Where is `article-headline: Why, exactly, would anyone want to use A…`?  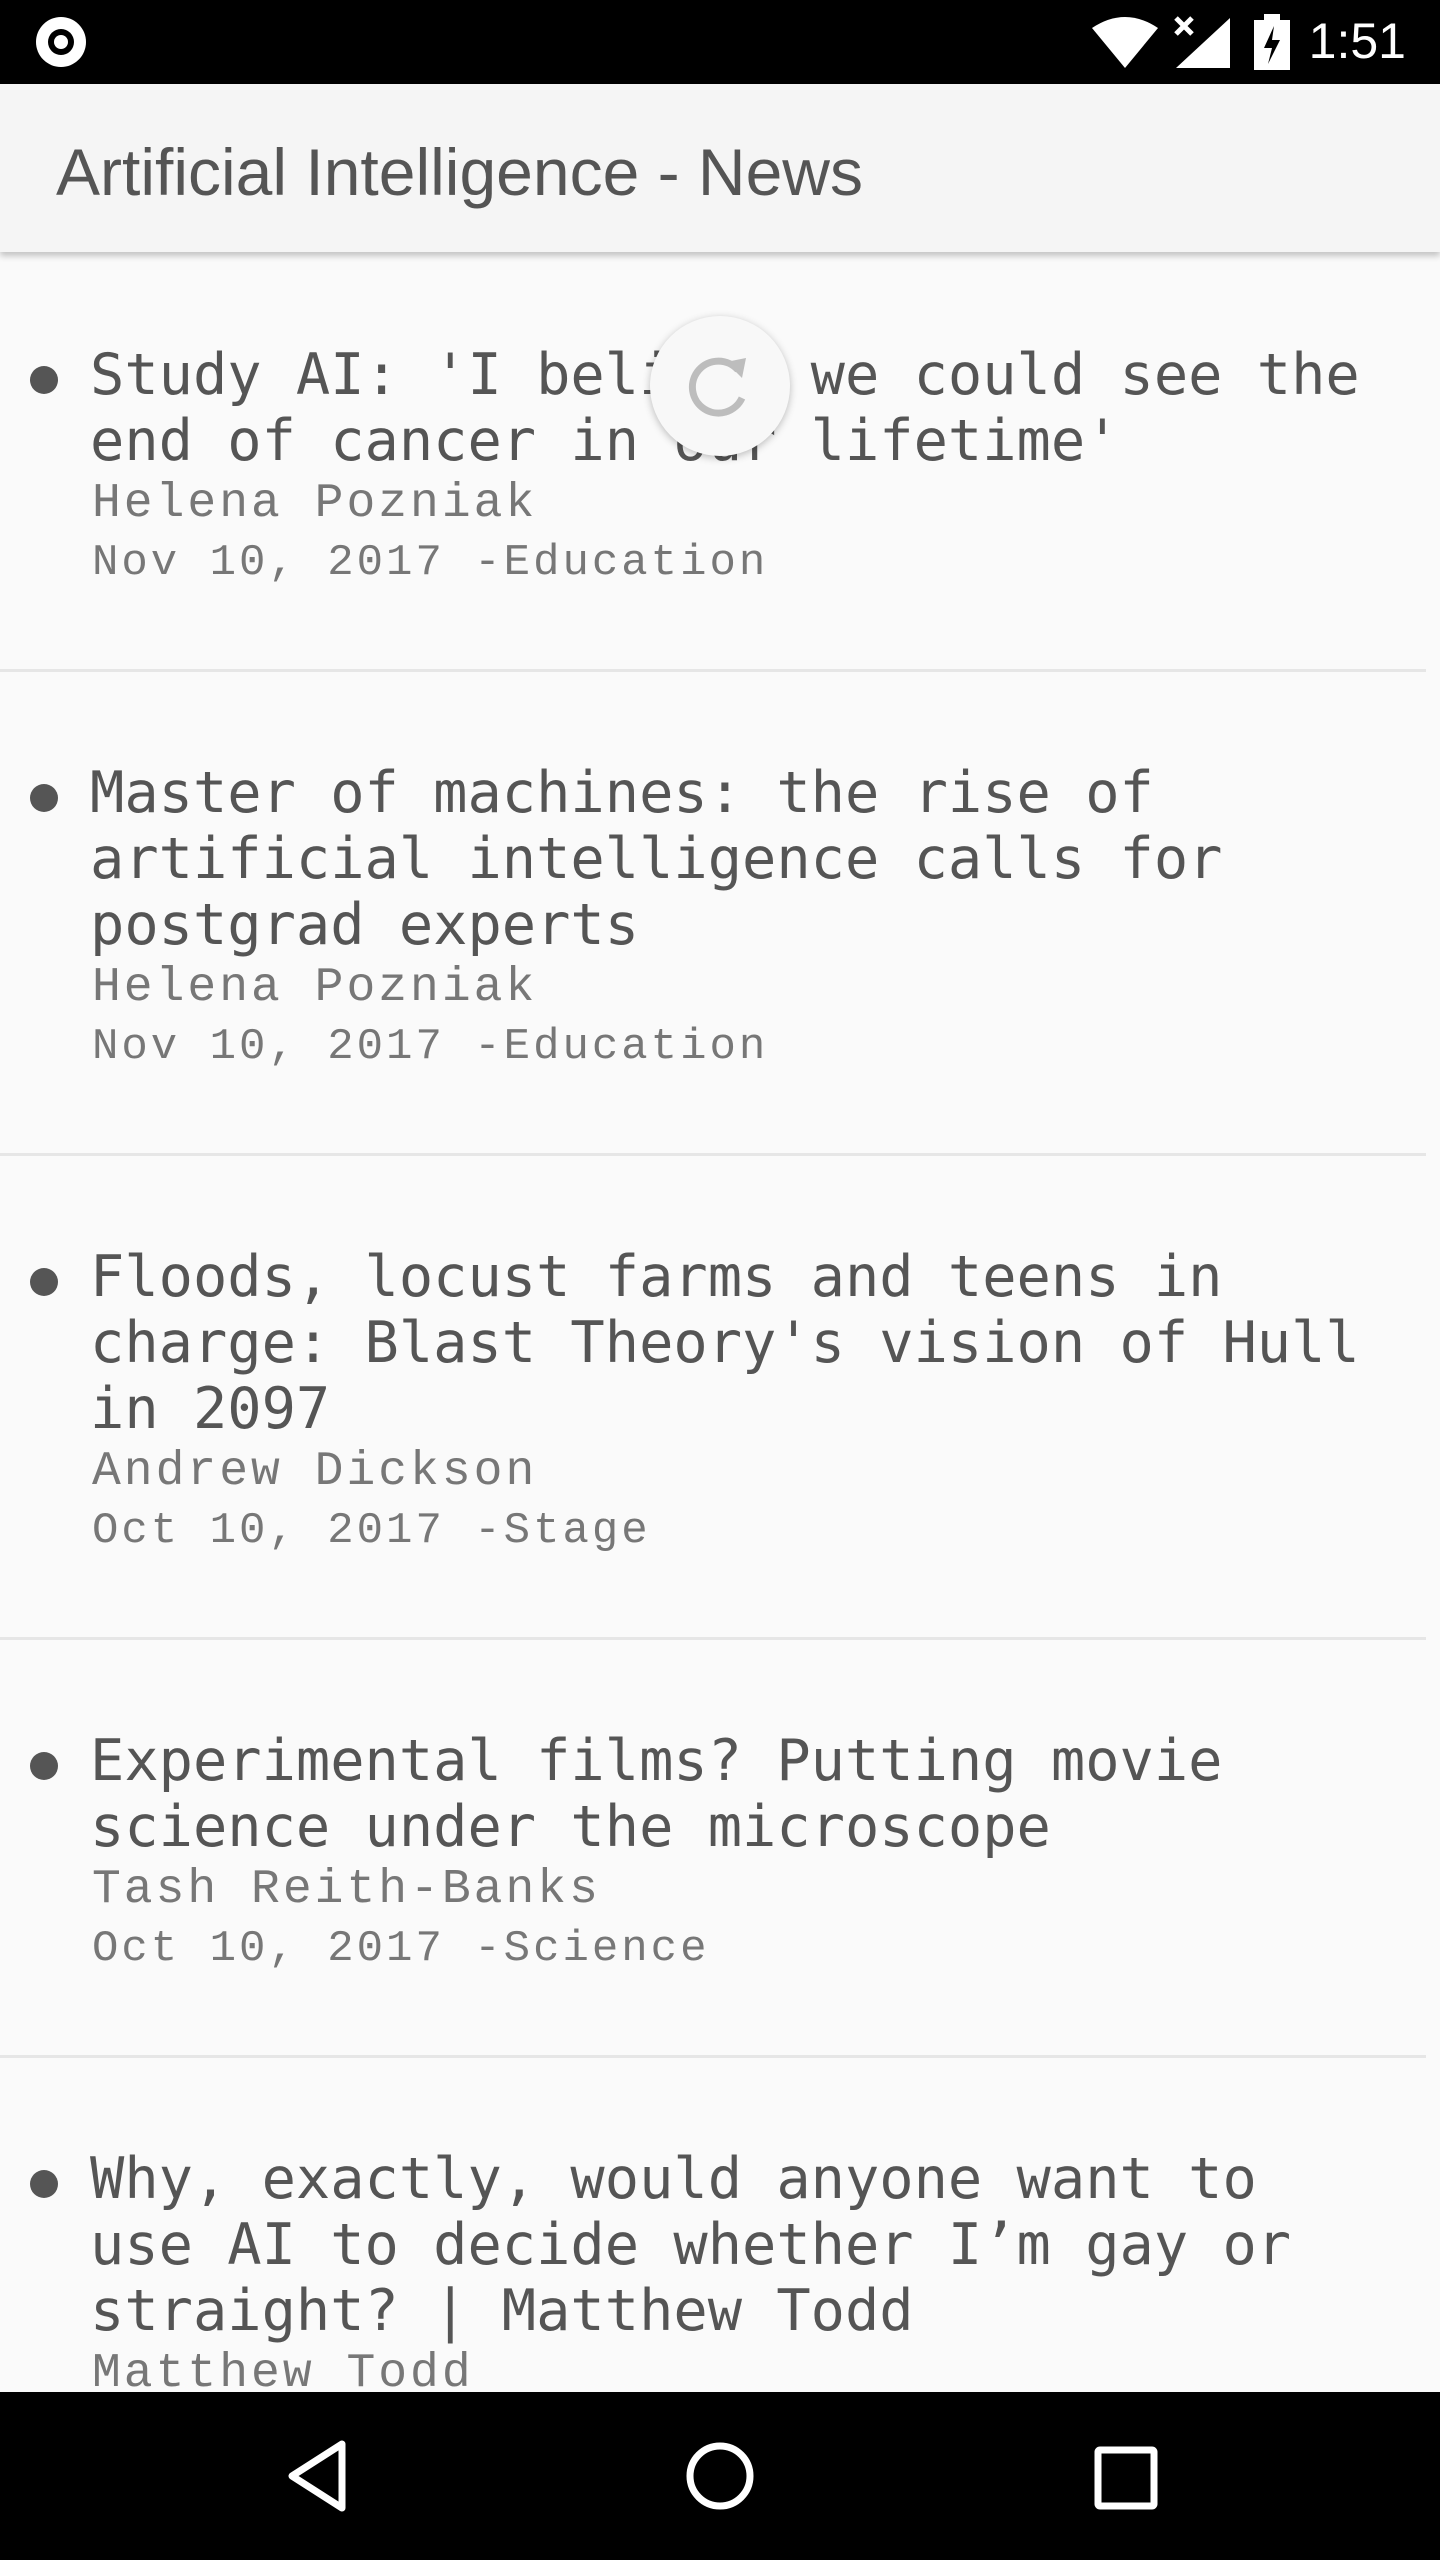
article-headline: Why, exactly, would anyone want to use A… is located at coordinates (708, 2245).